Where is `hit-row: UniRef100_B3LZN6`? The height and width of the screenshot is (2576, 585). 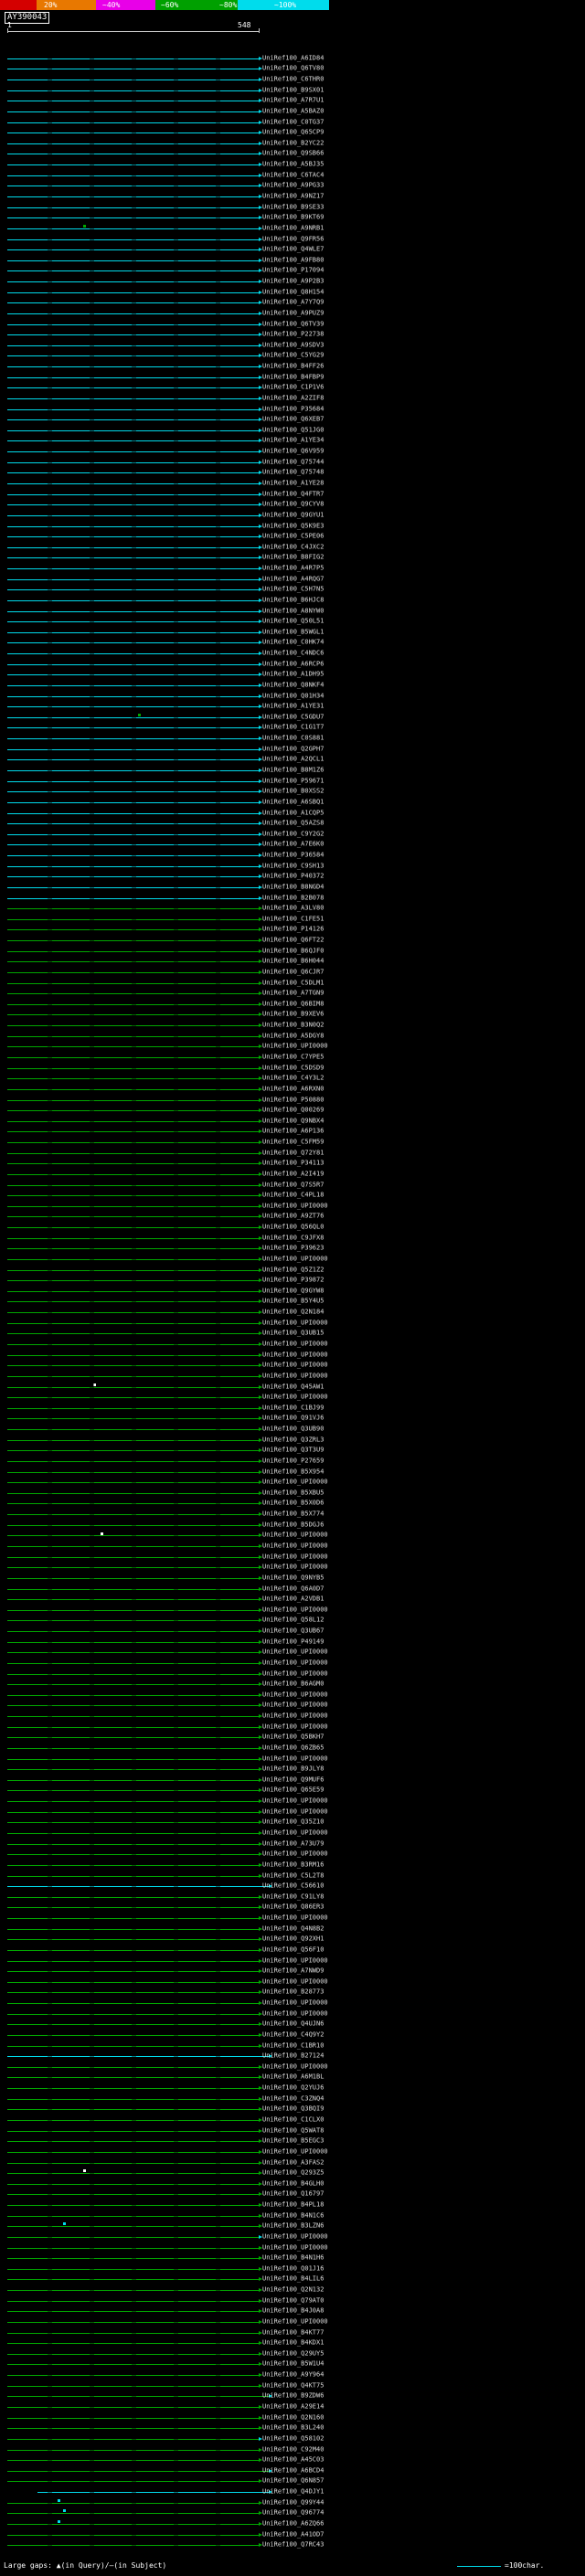
hit-row: UniRef100_B3LZN6 is located at coordinates (293, 2226).